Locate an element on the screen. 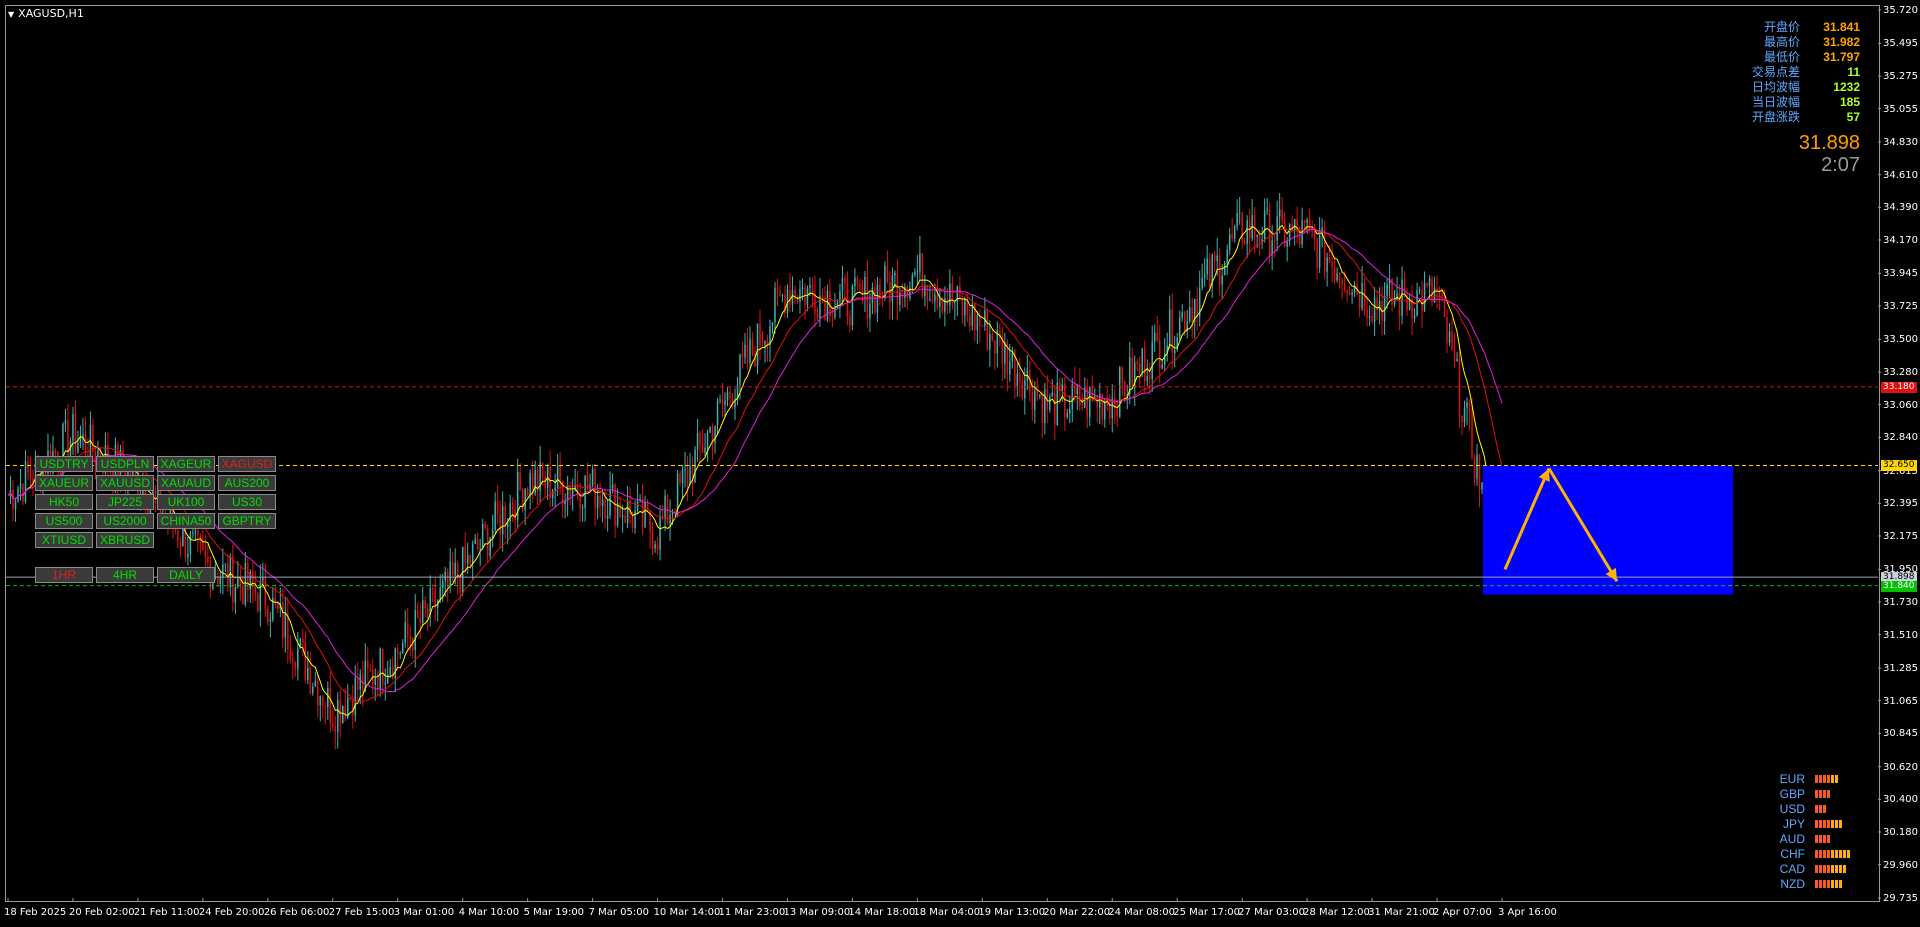  timeframe-button-4hr: 4HR is located at coordinates (125, 575).